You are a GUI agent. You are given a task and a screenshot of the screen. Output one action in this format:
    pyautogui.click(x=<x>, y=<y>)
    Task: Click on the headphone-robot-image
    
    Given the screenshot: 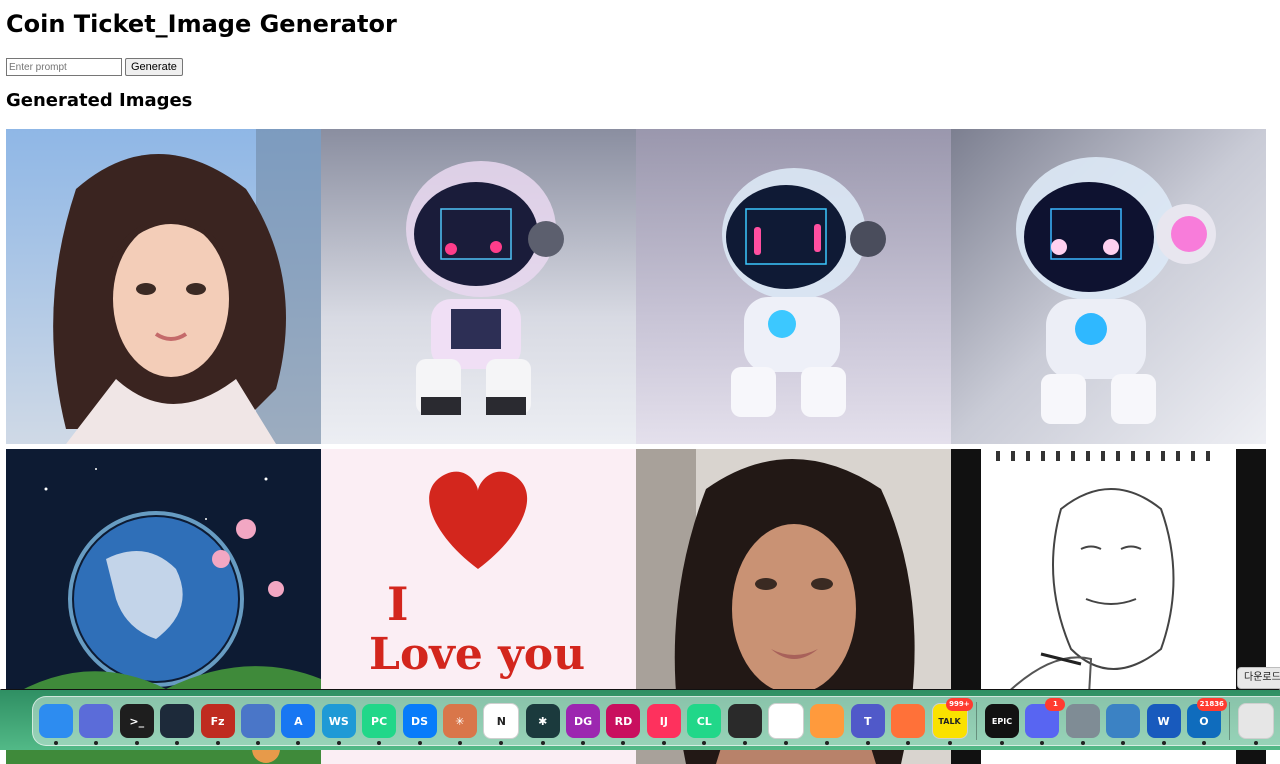 What is the action you would take?
    pyautogui.click(x=1108, y=286)
    